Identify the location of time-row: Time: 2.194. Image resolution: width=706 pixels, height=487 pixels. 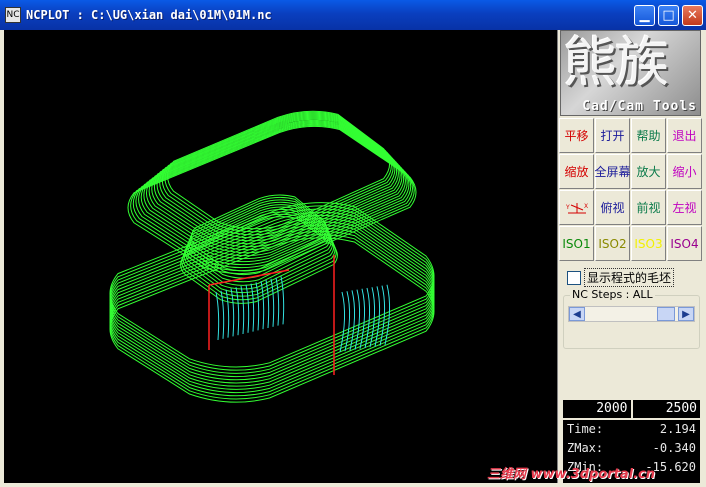
(631, 429).